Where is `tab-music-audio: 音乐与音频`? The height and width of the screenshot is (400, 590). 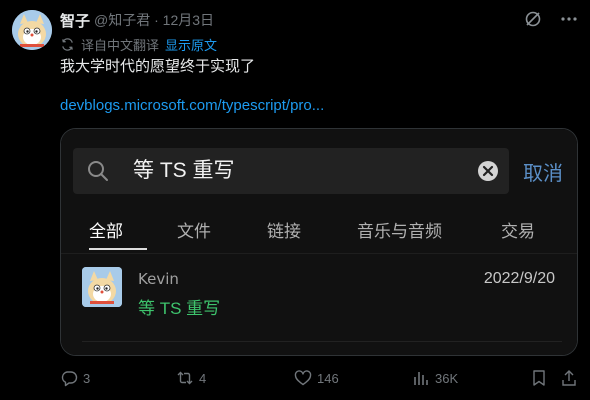 tab-music-audio: 音乐与音频 is located at coordinates (399, 229).